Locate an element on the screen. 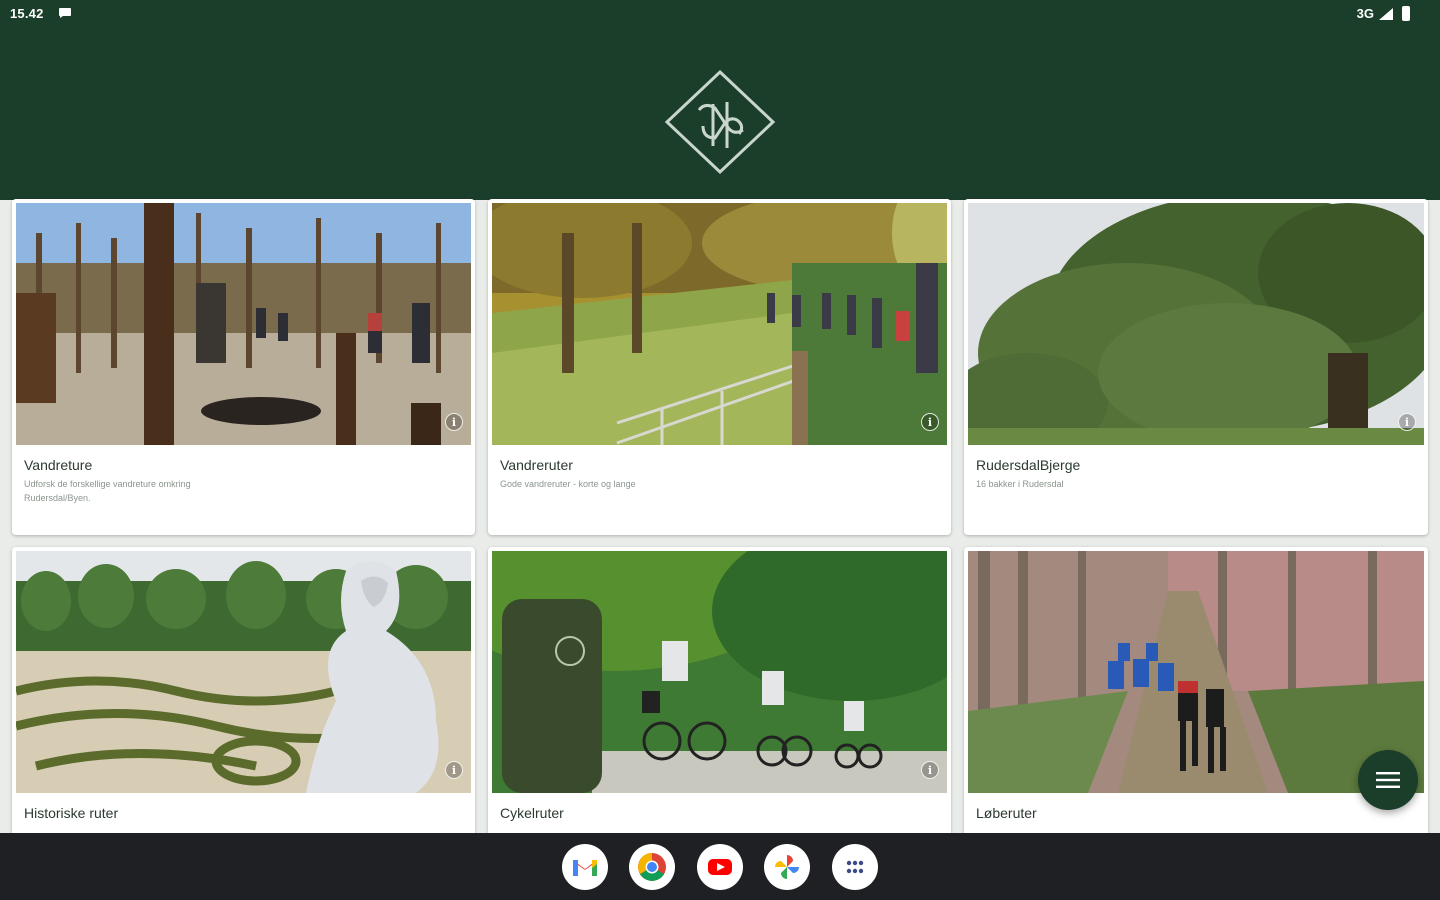  card-title: RudersdalBjerge is located at coordinates (1028, 465).